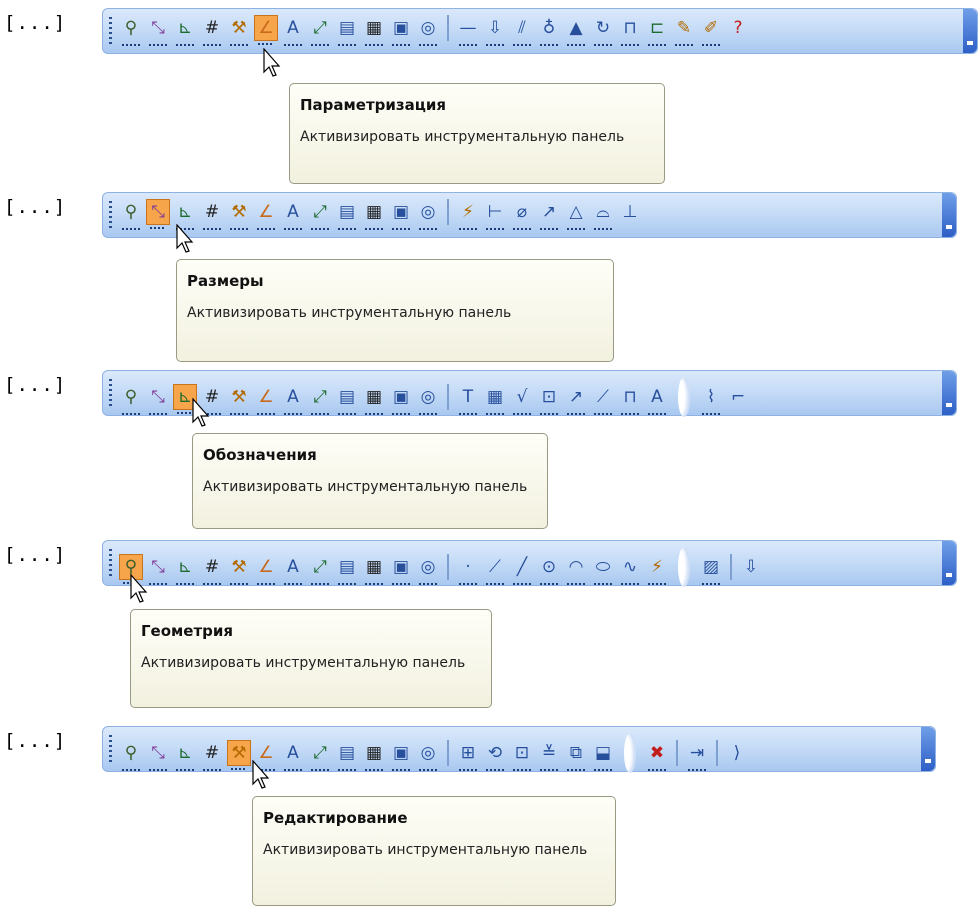 This screenshot has height=909, width=980. I want to click on auxiliary-line-icon: ⟋, so click(495, 569).